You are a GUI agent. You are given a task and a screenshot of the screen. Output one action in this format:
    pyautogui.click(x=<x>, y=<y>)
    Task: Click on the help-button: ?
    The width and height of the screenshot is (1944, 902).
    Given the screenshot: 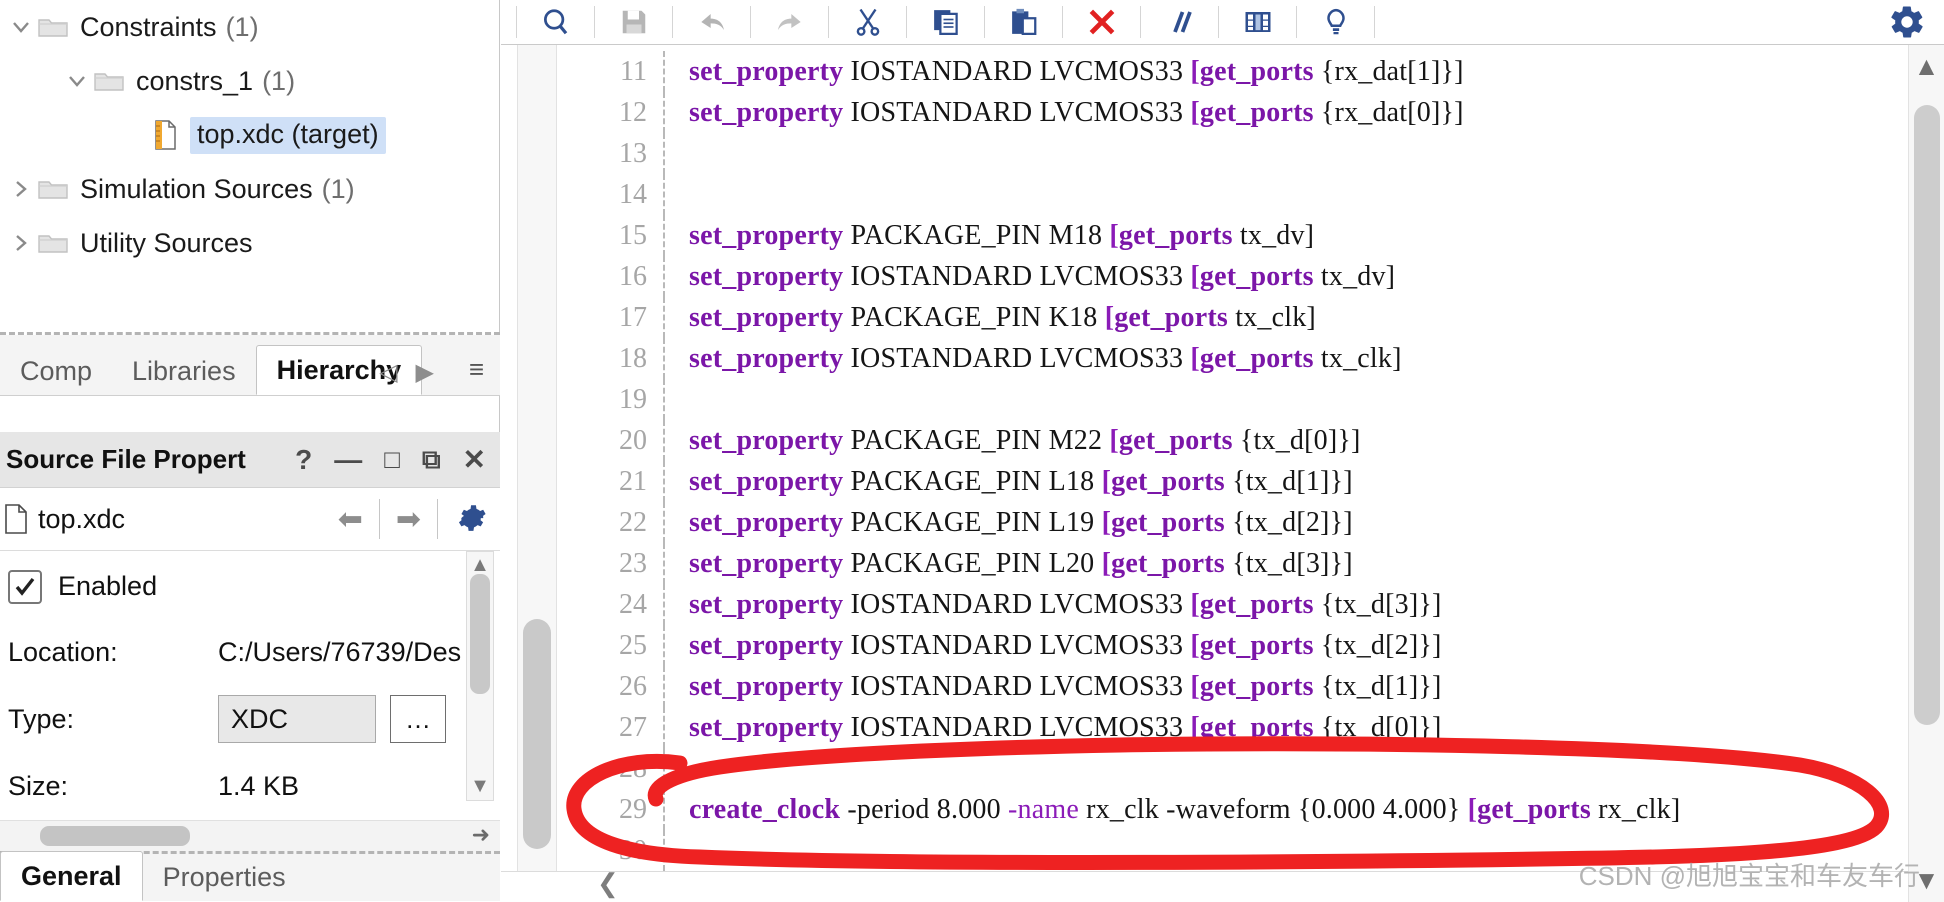 What is the action you would take?
    pyautogui.click(x=303, y=460)
    